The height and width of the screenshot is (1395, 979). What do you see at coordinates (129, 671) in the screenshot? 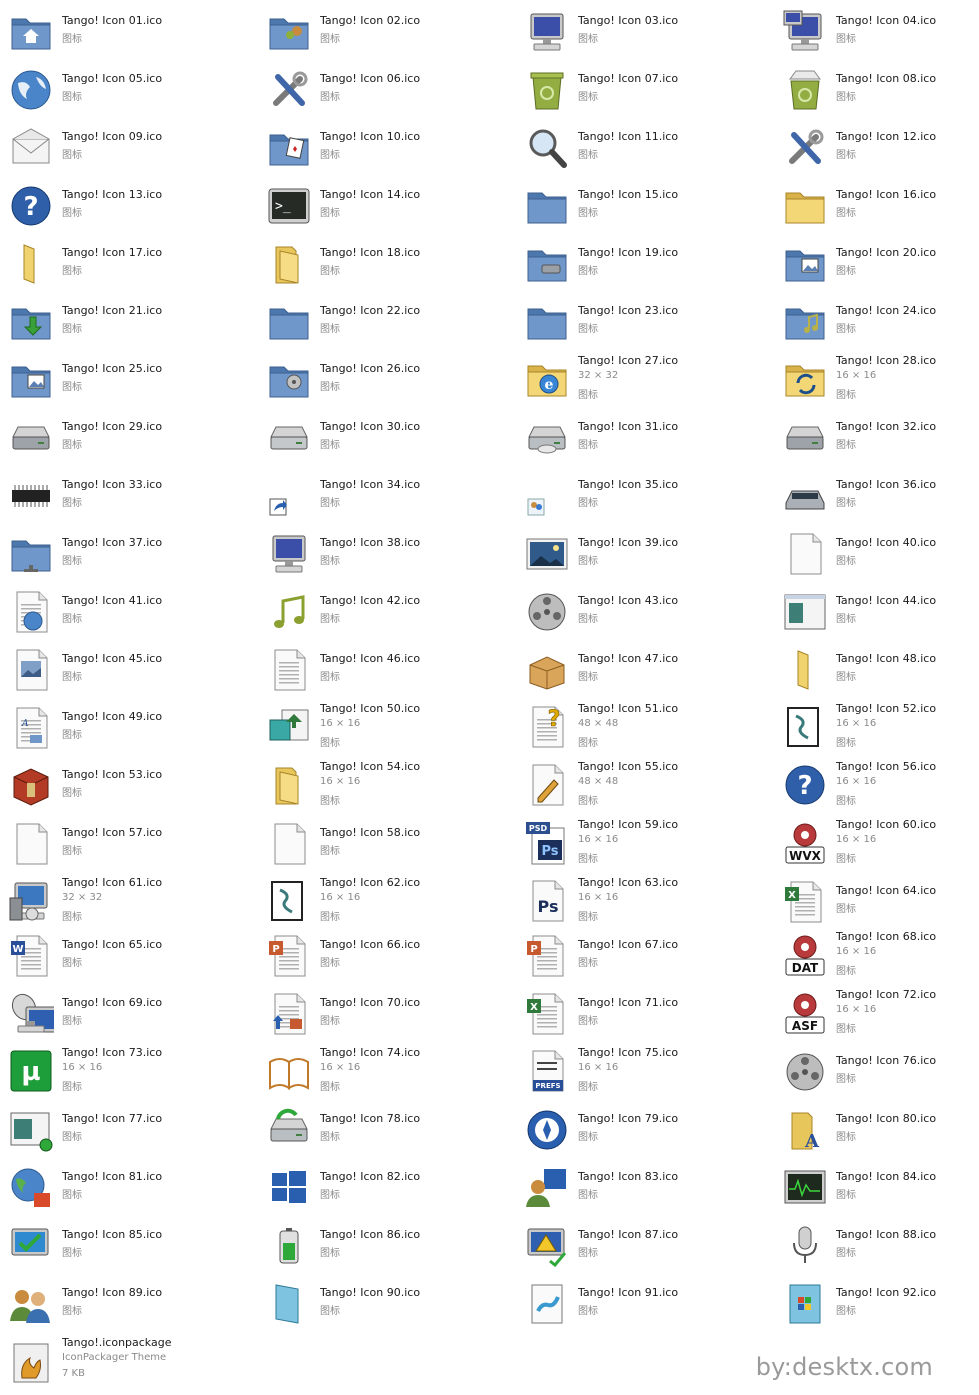
I see `icon-item: Tango! Icon 45.ico 图标` at bounding box center [129, 671].